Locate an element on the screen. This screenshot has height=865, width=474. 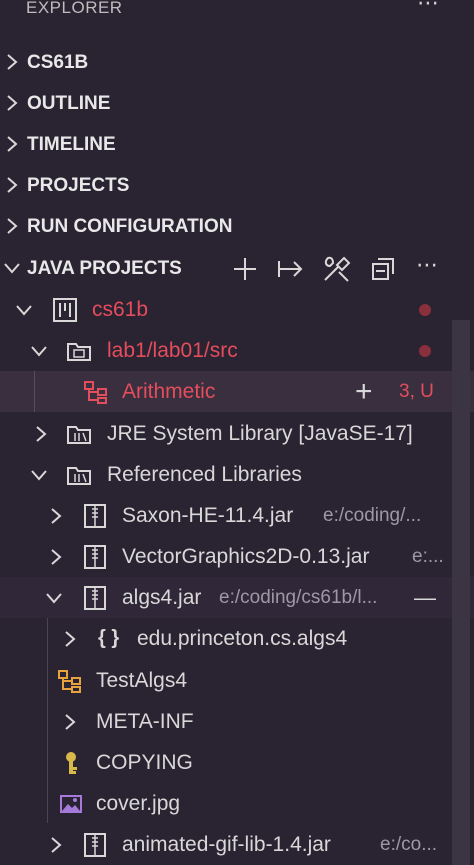
section-label: RUN CONFIGURATION is located at coordinates (130, 226).